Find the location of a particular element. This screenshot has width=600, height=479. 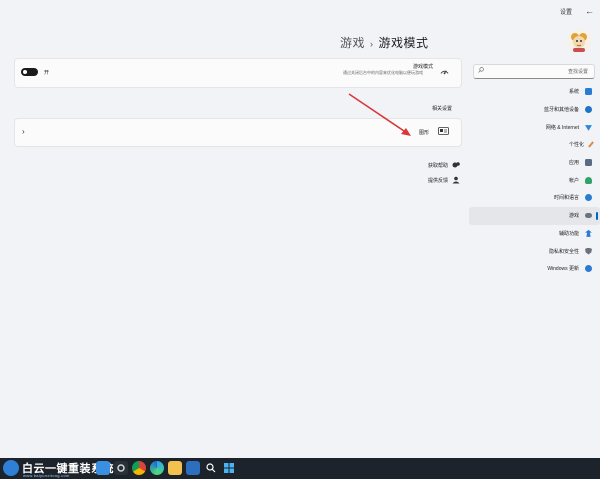

watermark-sub: www.baiyunxitong.com is located at coordinates (46, 475).